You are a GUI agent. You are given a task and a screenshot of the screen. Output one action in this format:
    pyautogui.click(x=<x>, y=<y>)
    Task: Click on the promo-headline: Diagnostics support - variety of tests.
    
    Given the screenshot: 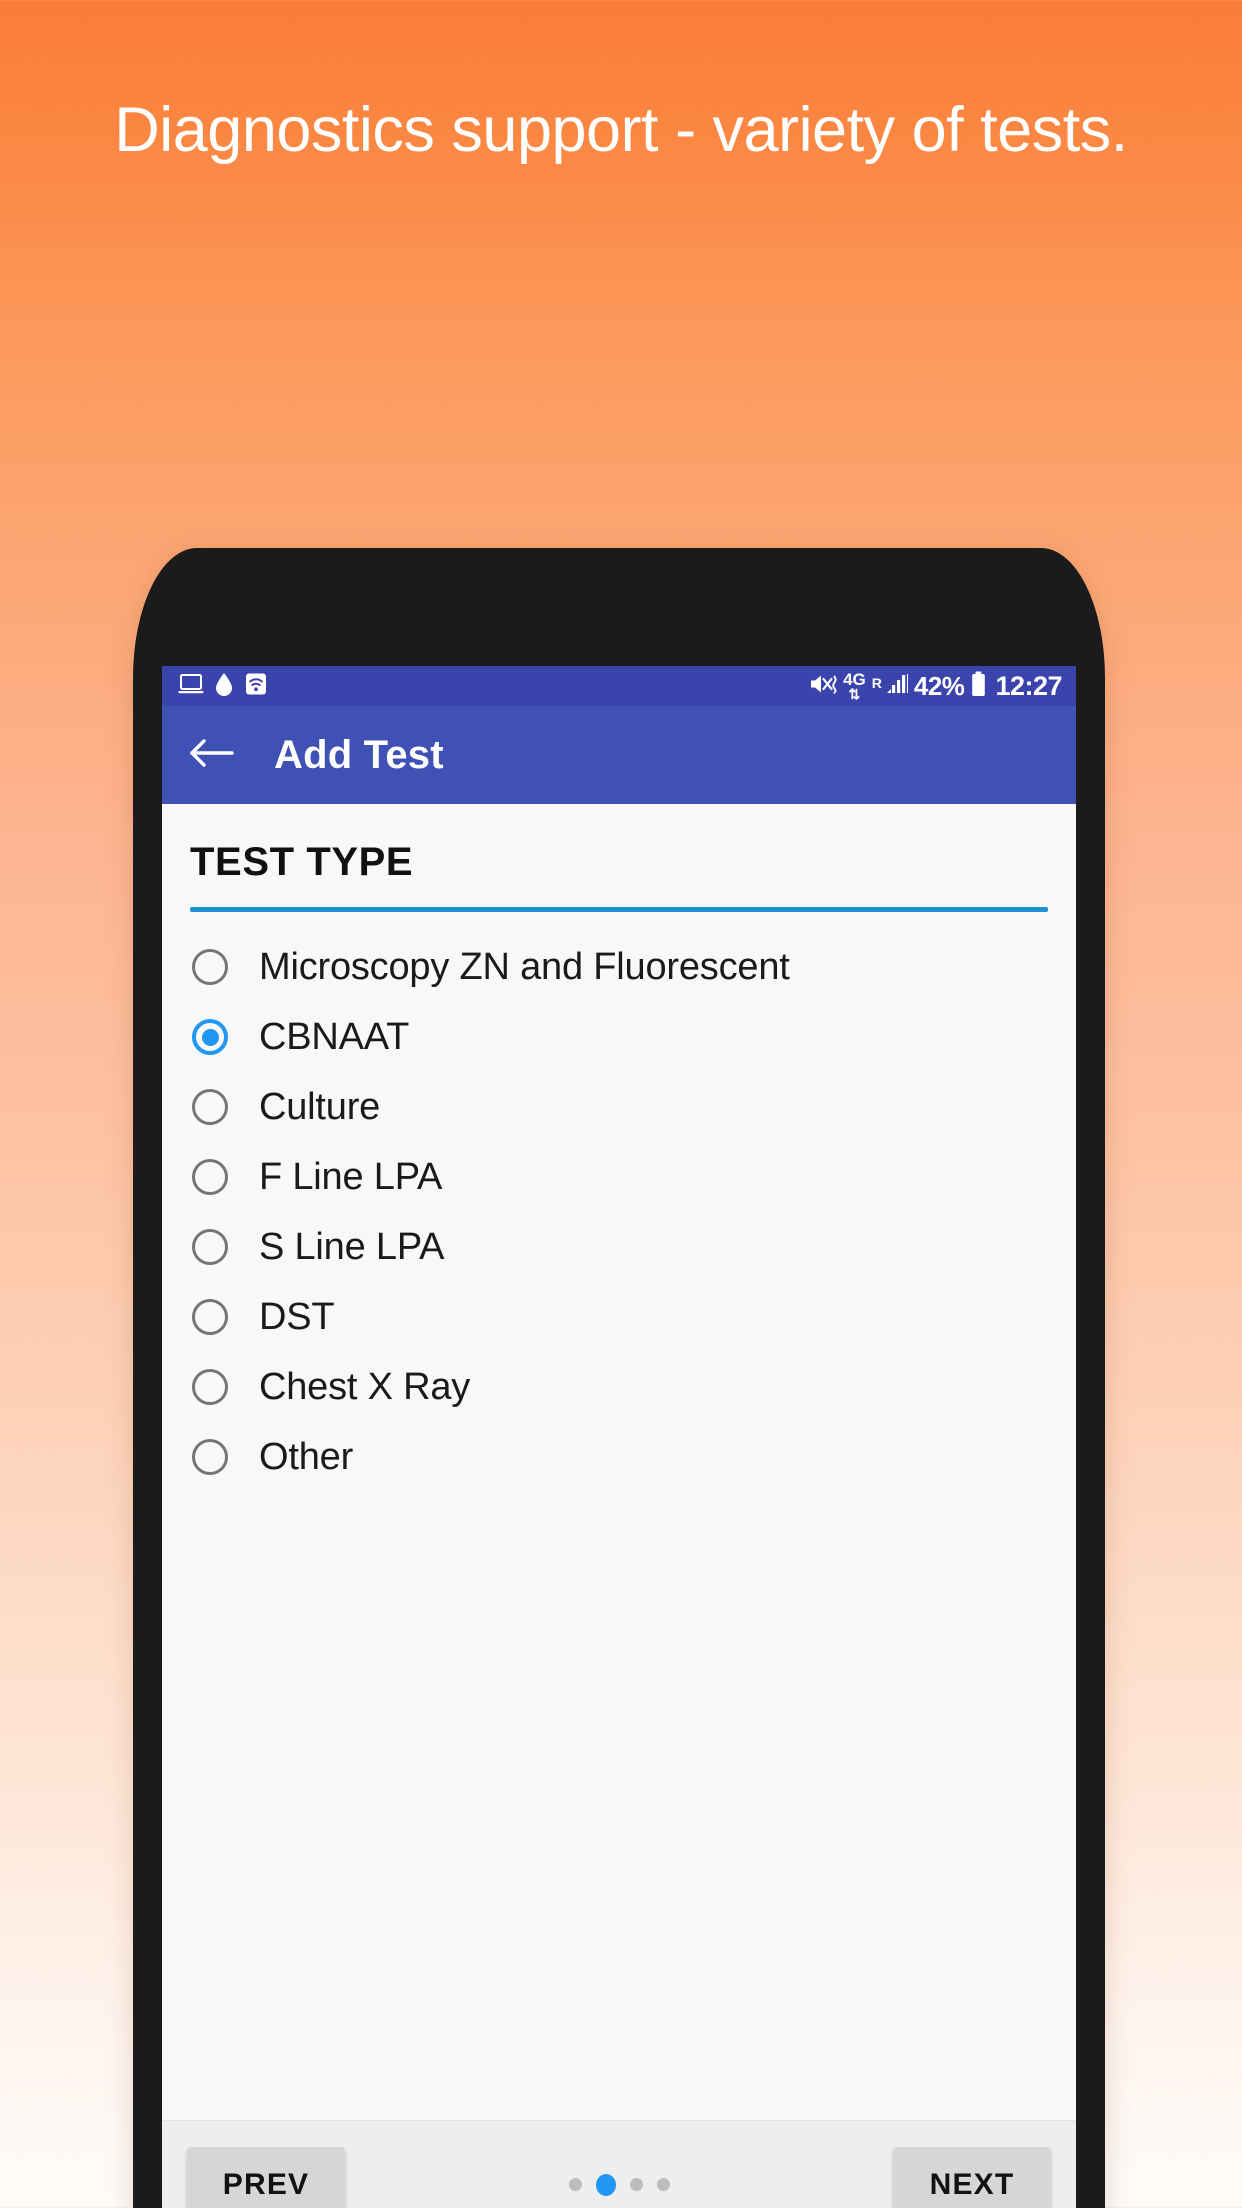 What is the action you would take?
    pyautogui.click(x=621, y=130)
    